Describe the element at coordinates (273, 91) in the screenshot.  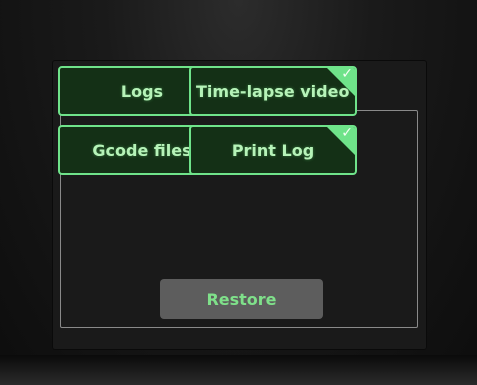
I see `option-time-lapse-video: Time-lapse video ✓` at that location.